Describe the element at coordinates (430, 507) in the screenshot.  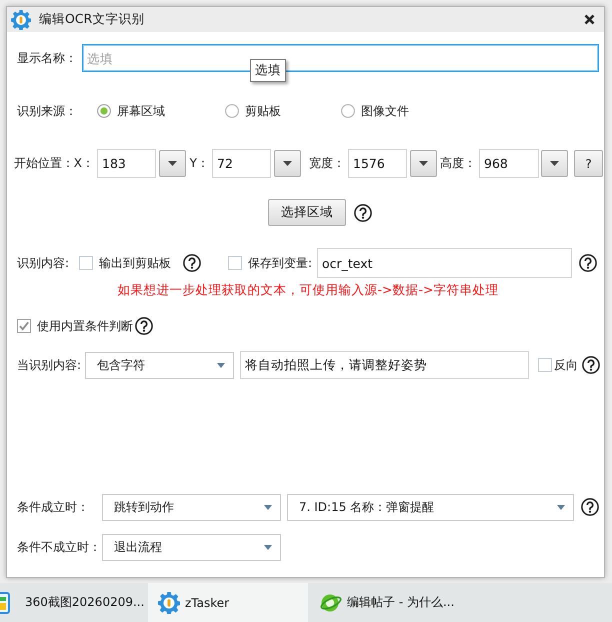
I see `dropdown: 7. ID:15 名称：弹窗提醒` at that location.